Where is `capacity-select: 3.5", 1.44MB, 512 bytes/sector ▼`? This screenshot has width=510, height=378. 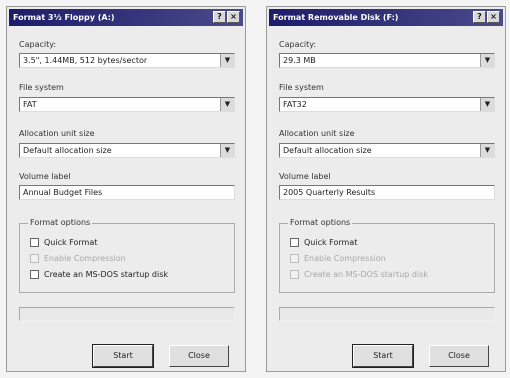
capacity-select: 3.5", 1.44MB, 512 bytes/sector ▼ is located at coordinates (127, 60).